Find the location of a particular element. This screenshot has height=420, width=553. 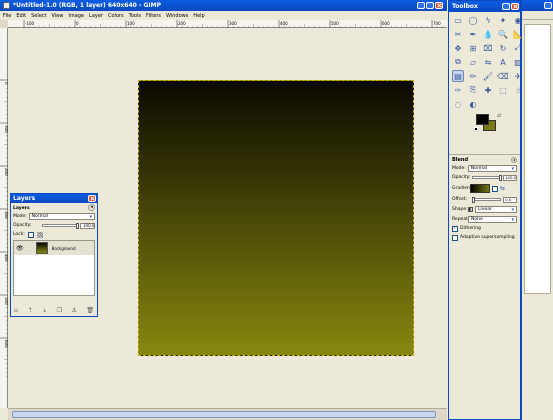

crop-tool-icon: ⌧ is located at coordinates (488, 48).